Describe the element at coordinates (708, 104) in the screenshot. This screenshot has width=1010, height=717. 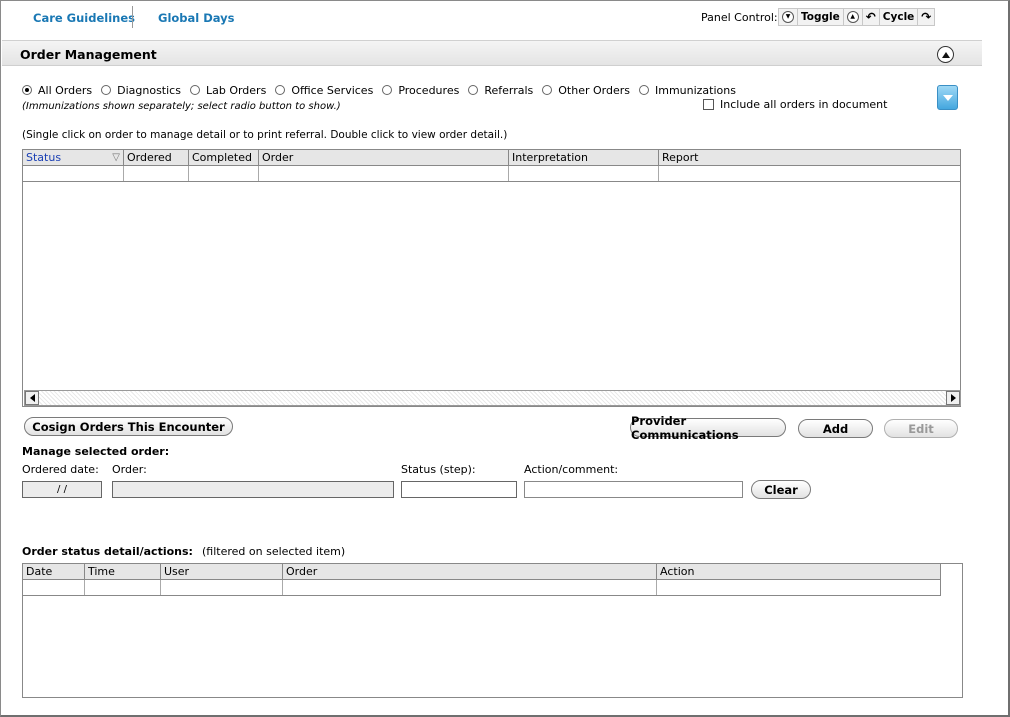
I see `checkbox-unchecked-icon` at that location.